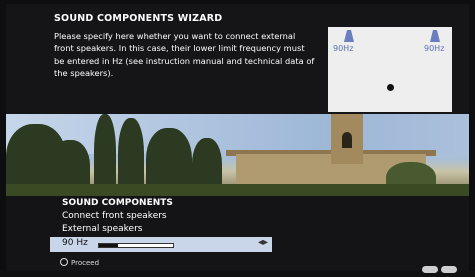 This screenshot has width=475, height=277. What do you see at coordinates (138, 18) in the screenshot?
I see `wizard-title: SOUND COMPONENTS WIZARD` at bounding box center [138, 18].